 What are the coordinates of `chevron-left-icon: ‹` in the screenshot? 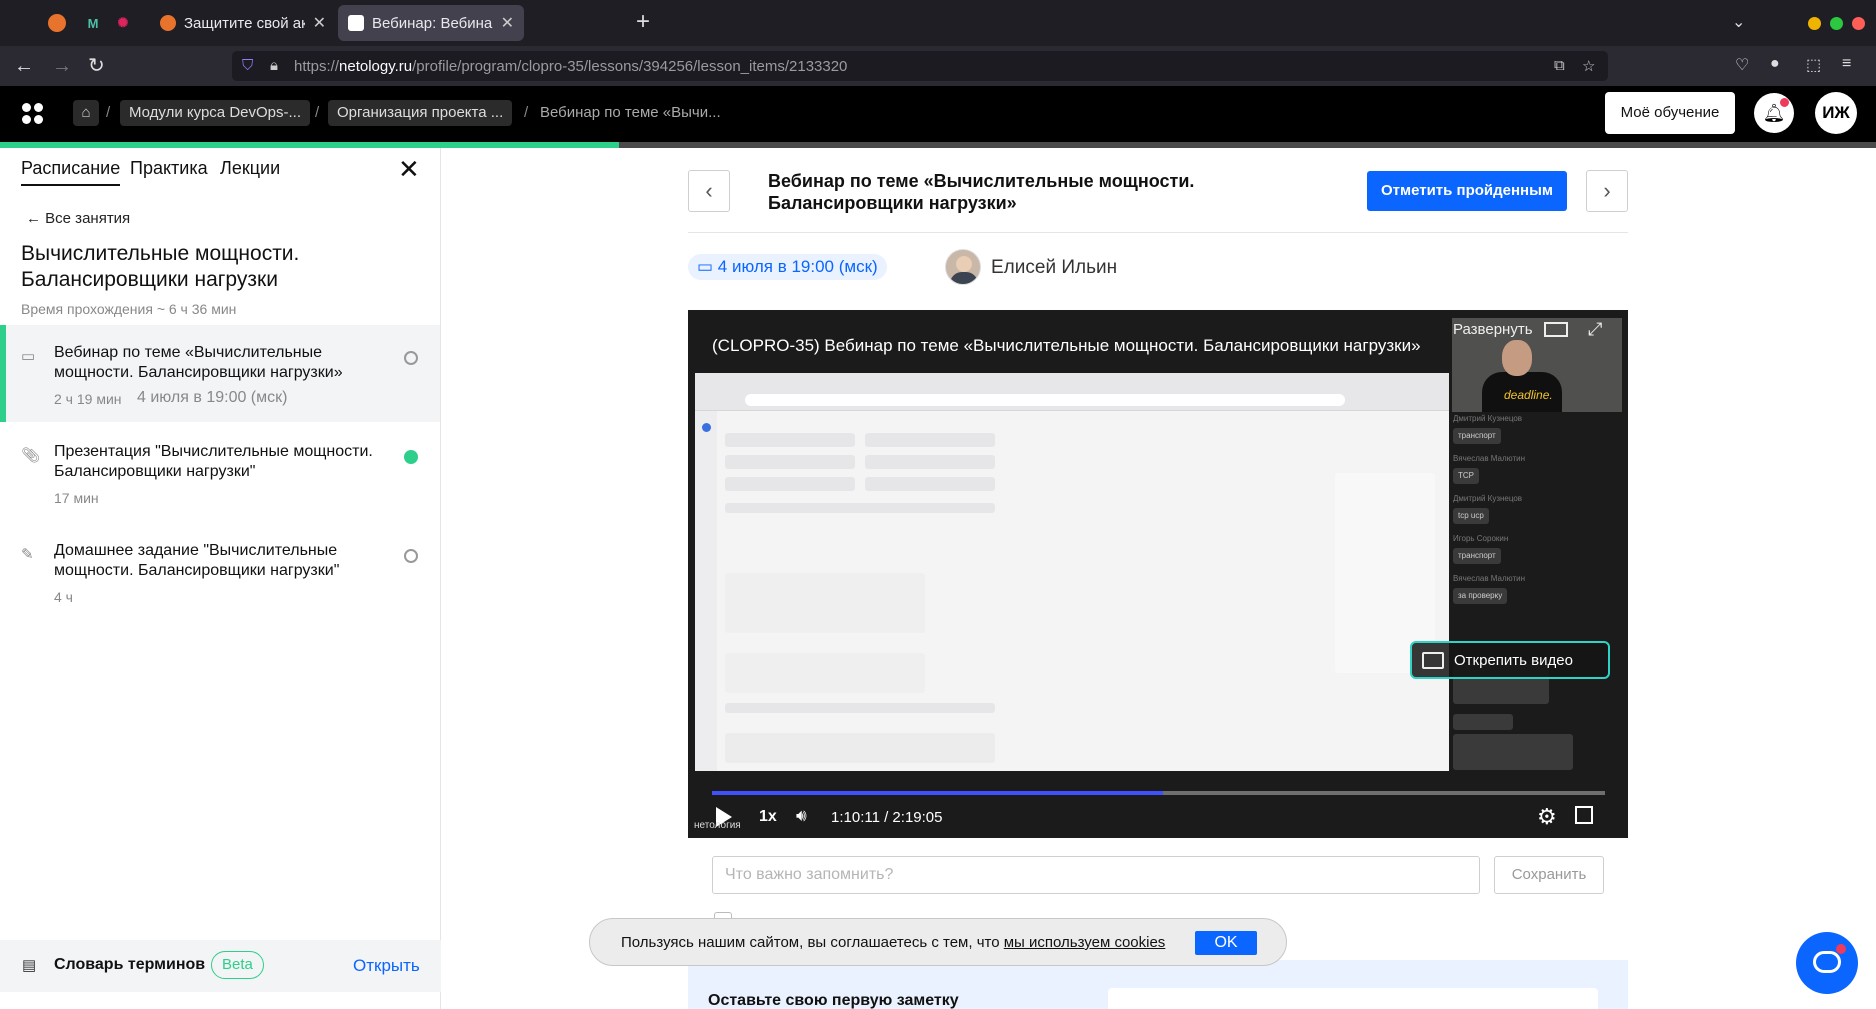 It's located at (709, 190).